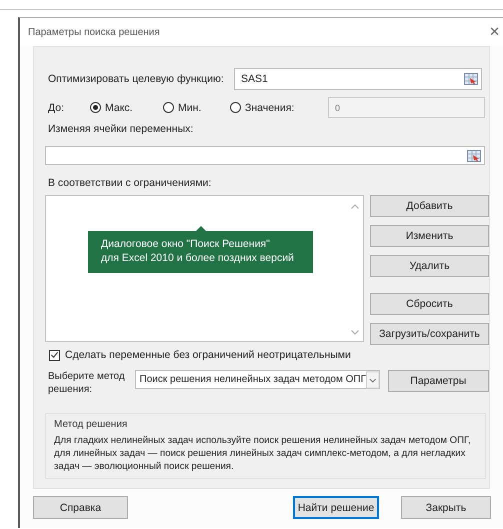  What do you see at coordinates (279, 108) in the screenshot?
I see `radio-option: Значения:` at bounding box center [279, 108].